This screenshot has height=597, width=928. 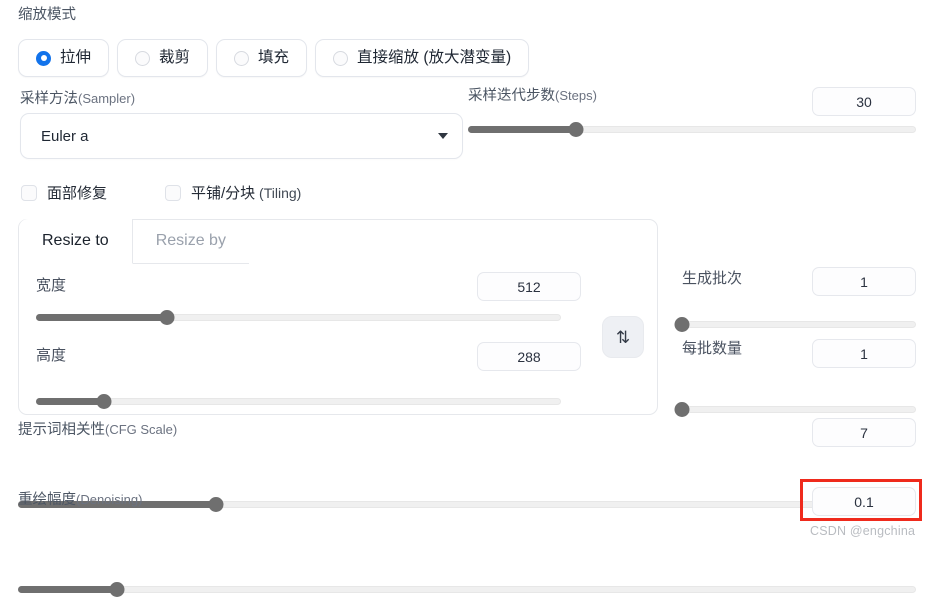 What do you see at coordinates (51, 355) in the screenshot?
I see `height-label: 高度` at bounding box center [51, 355].